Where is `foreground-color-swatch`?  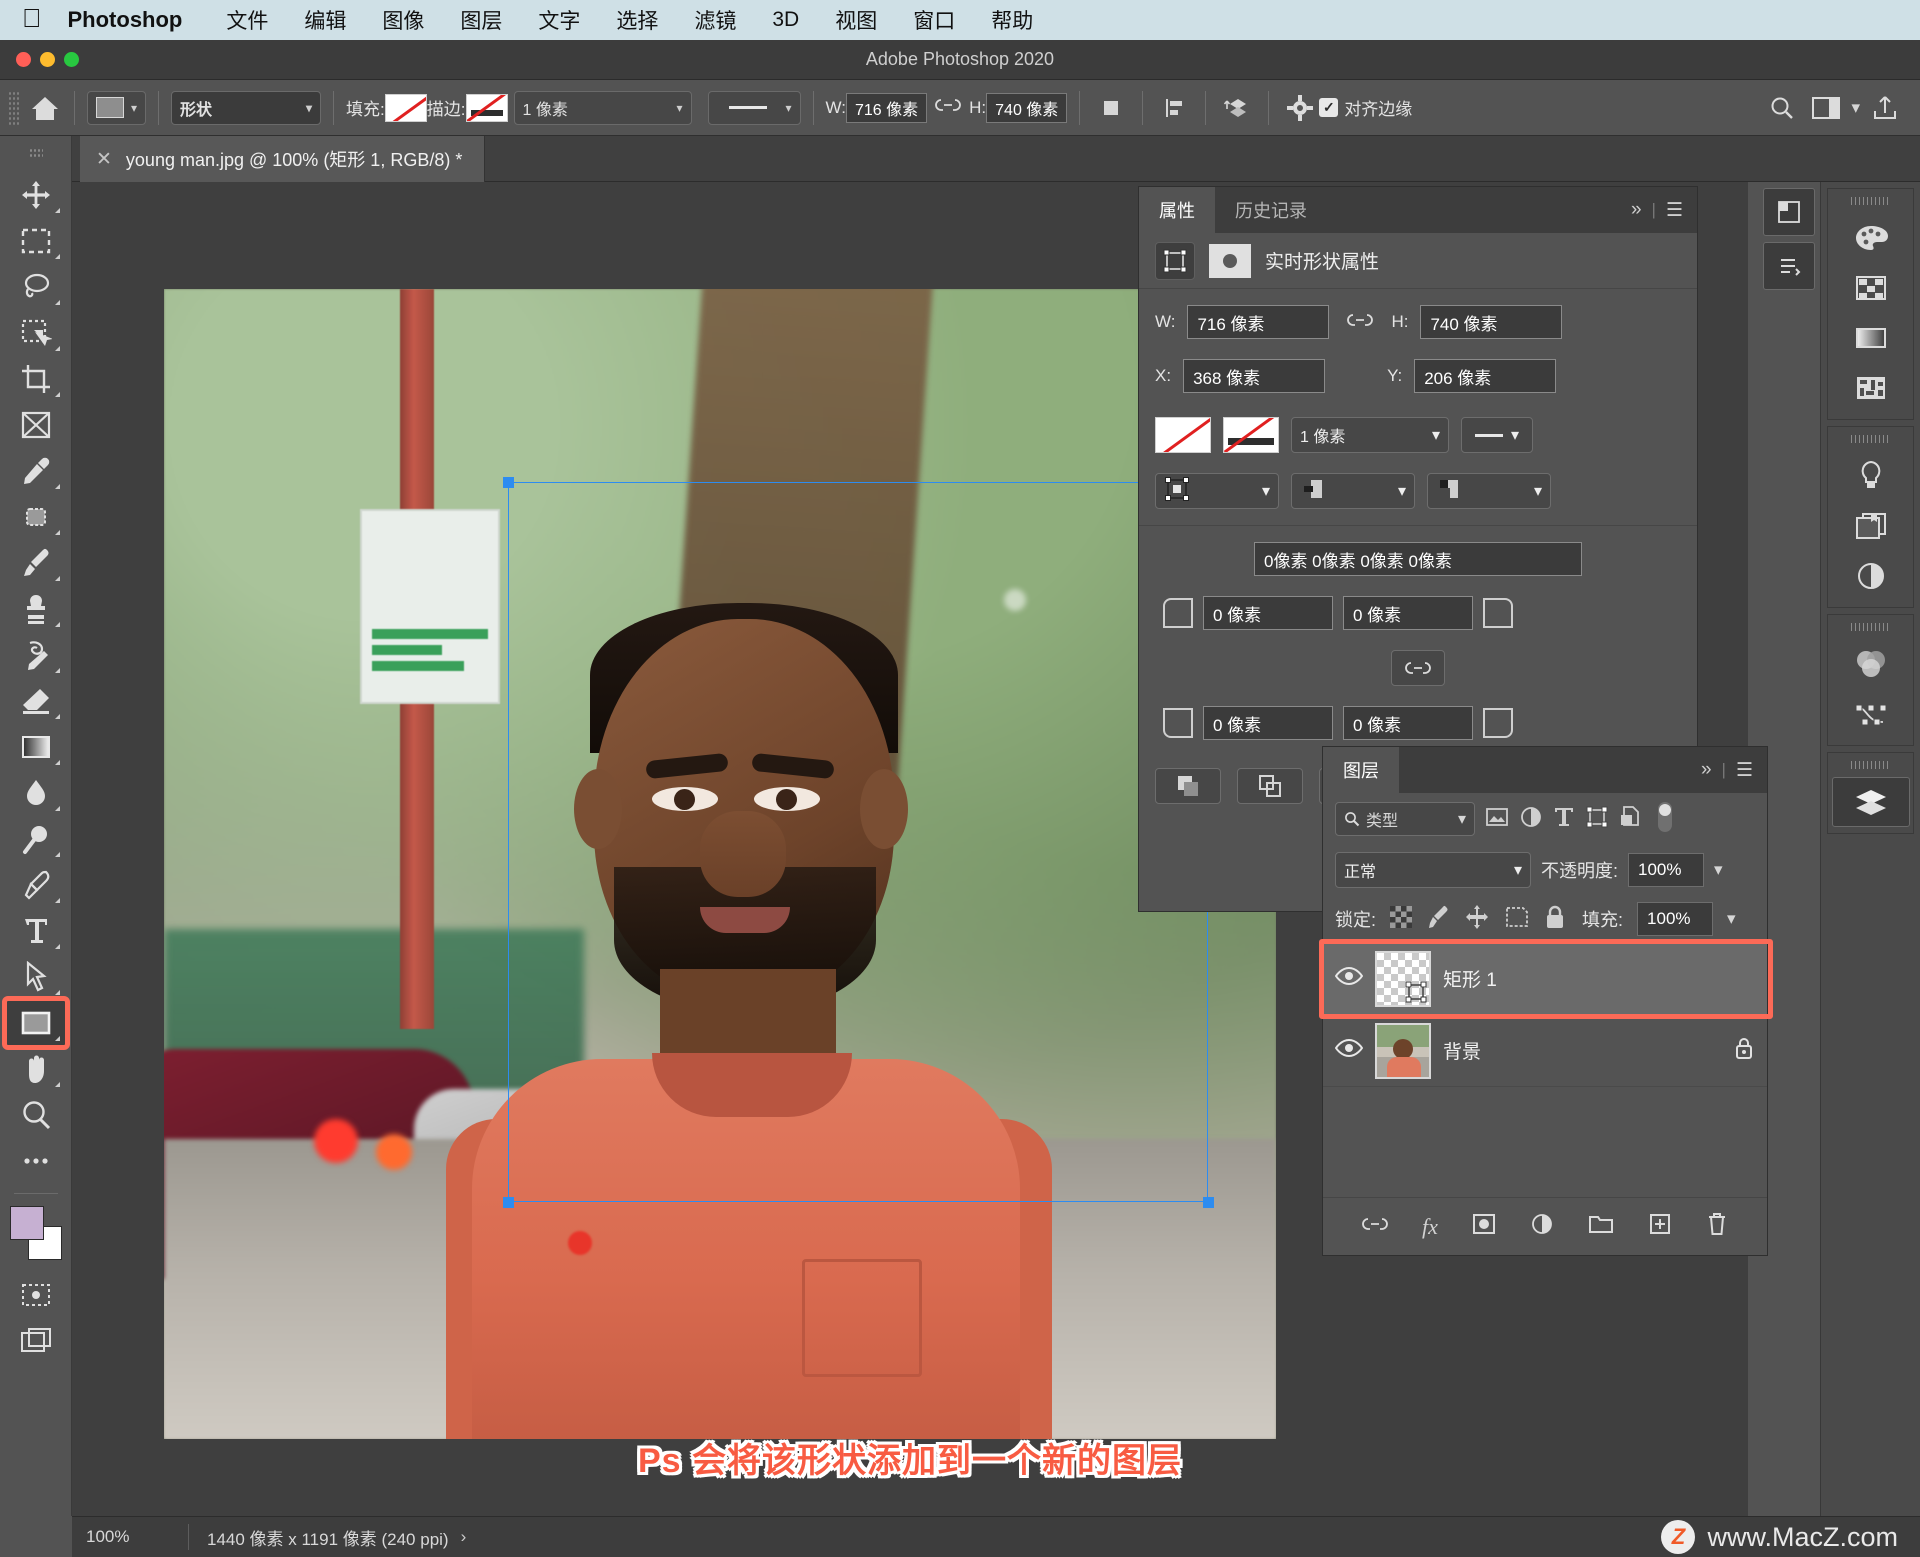
foreground-color-swatch is located at coordinates (26, 1223).